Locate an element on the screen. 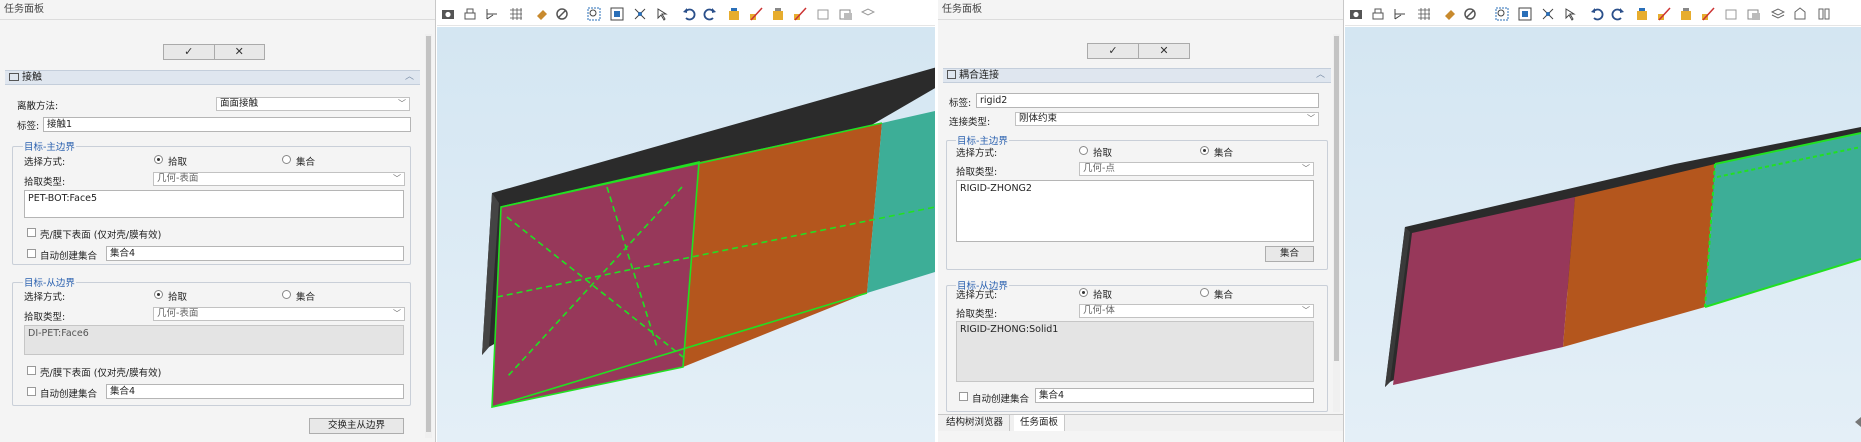 This screenshot has width=1861, height=442. section-title: 耦合连接 is located at coordinates (979, 75).